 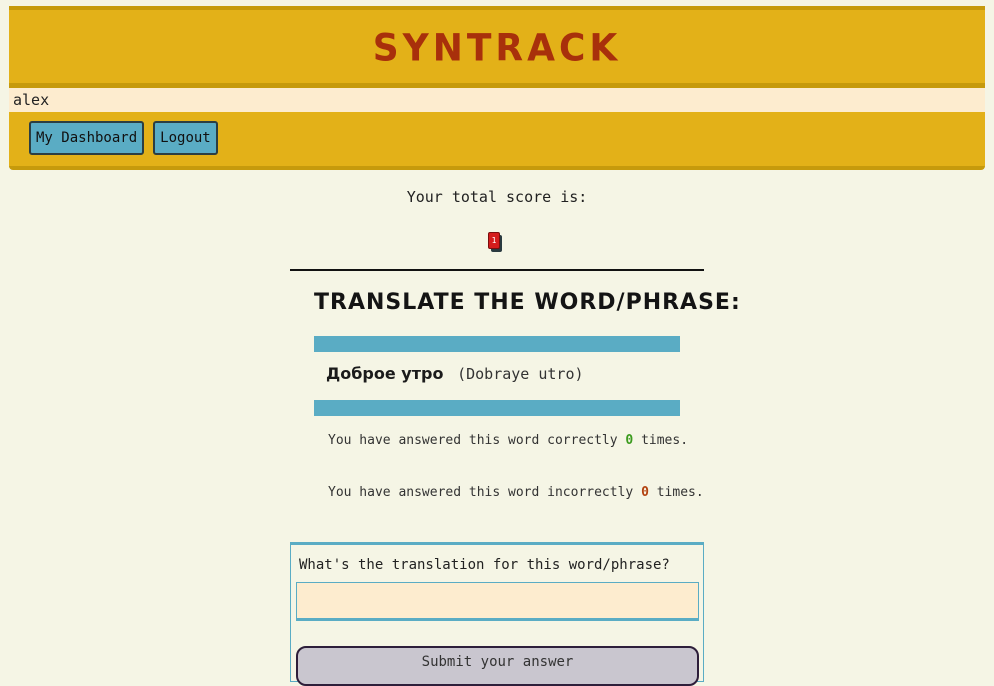 What do you see at coordinates (497, 270) in the screenshot?
I see `section-divider` at bounding box center [497, 270].